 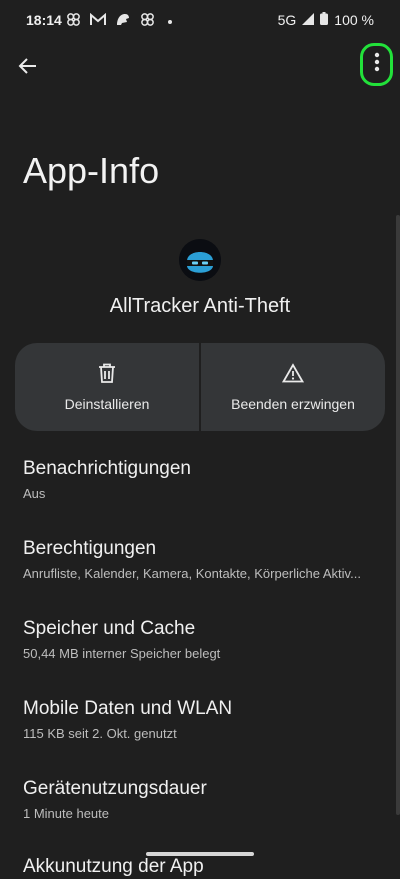 What do you see at coordinates (200, 260) in the screenshot?
I see `ninja-mask-icon` at bounding box center [200, 260].